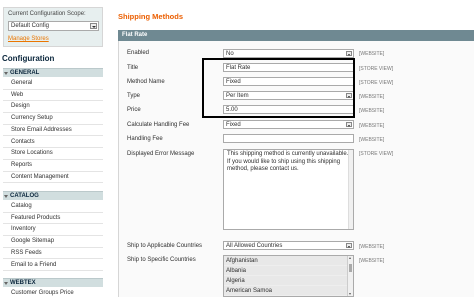 The height and width of the screenshot is (297, 474). What do you see at coordinates (288, 245) in the screenshot?
I see `ship-applicable-select: All Allowed Countries` at bounding box center [288, 245].